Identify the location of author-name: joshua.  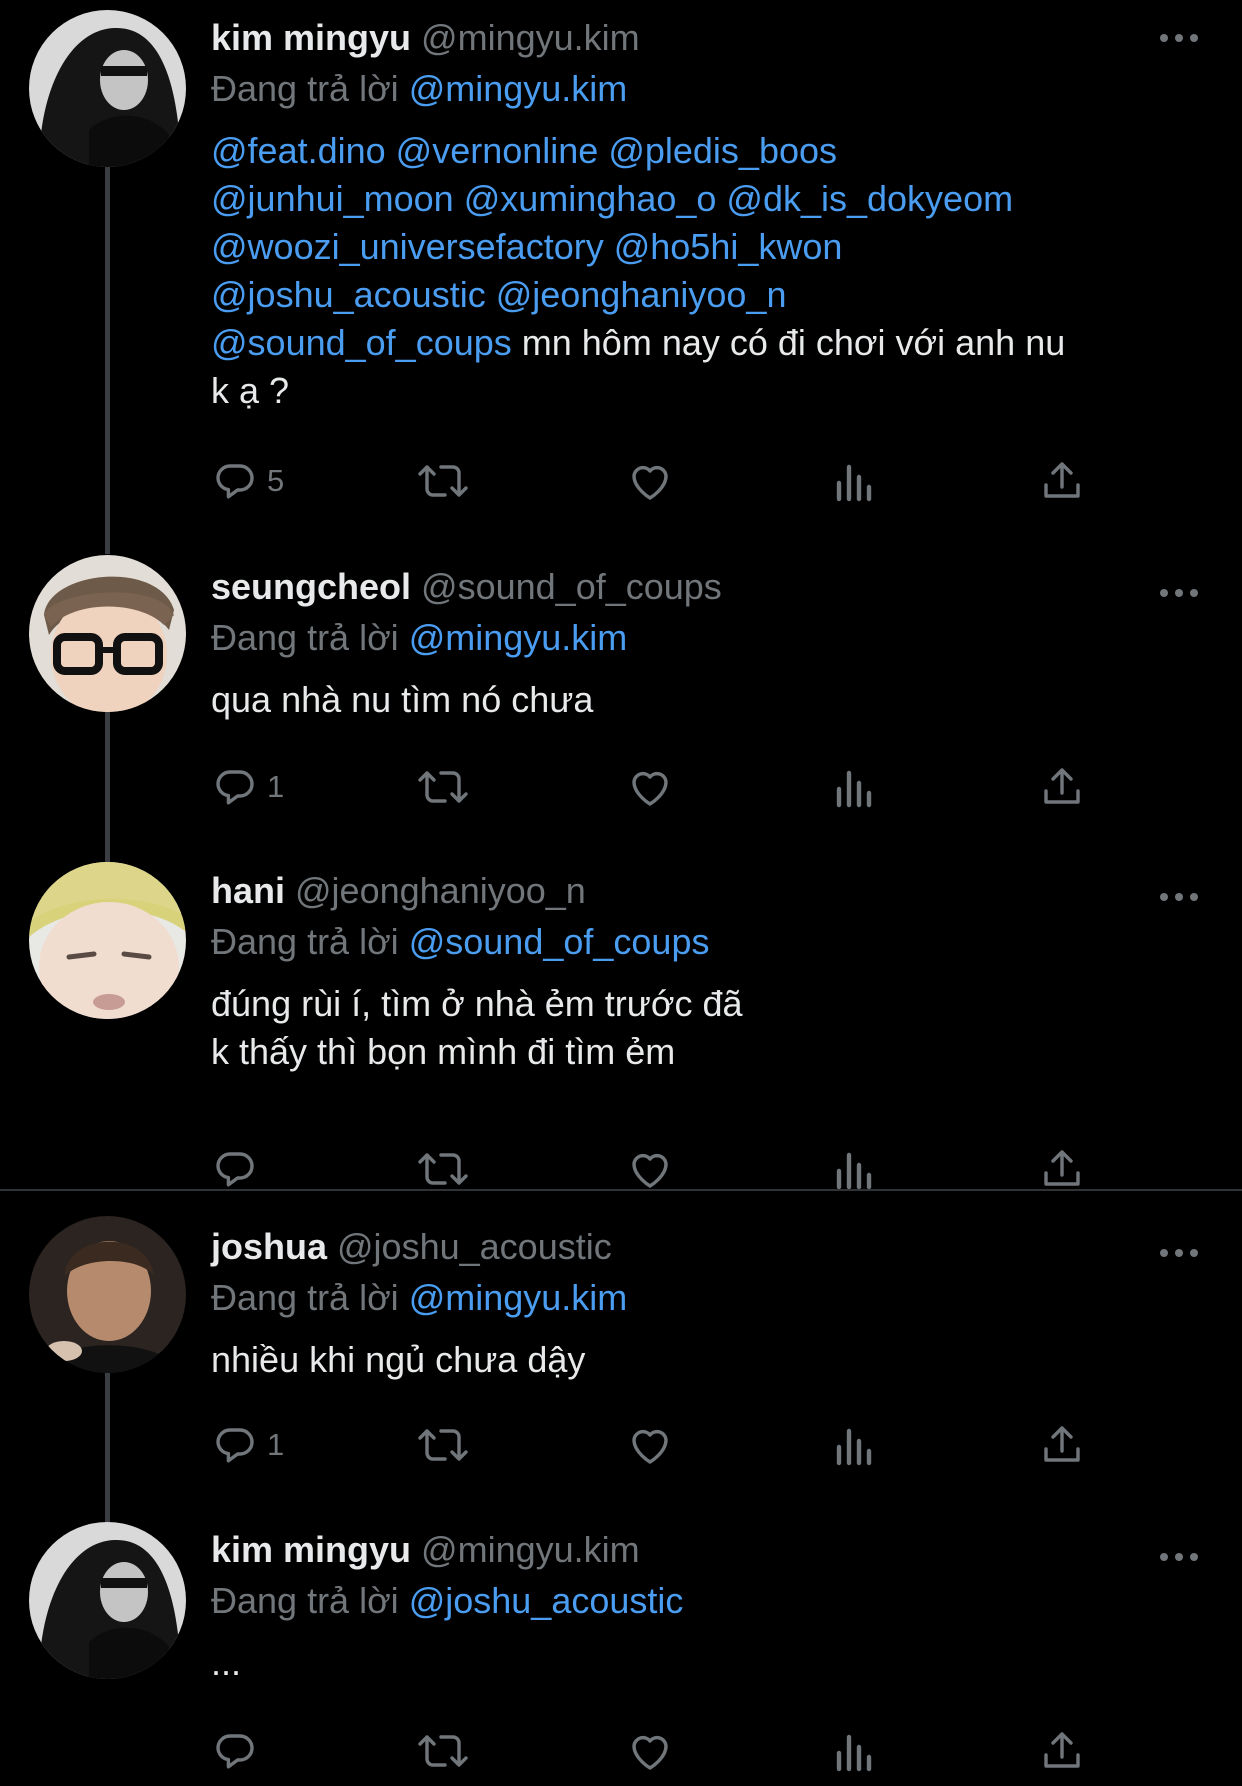
(269, 1246).